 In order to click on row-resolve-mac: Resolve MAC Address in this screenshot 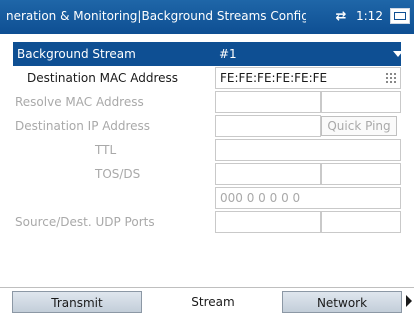, I will do `click(213, 102)`.